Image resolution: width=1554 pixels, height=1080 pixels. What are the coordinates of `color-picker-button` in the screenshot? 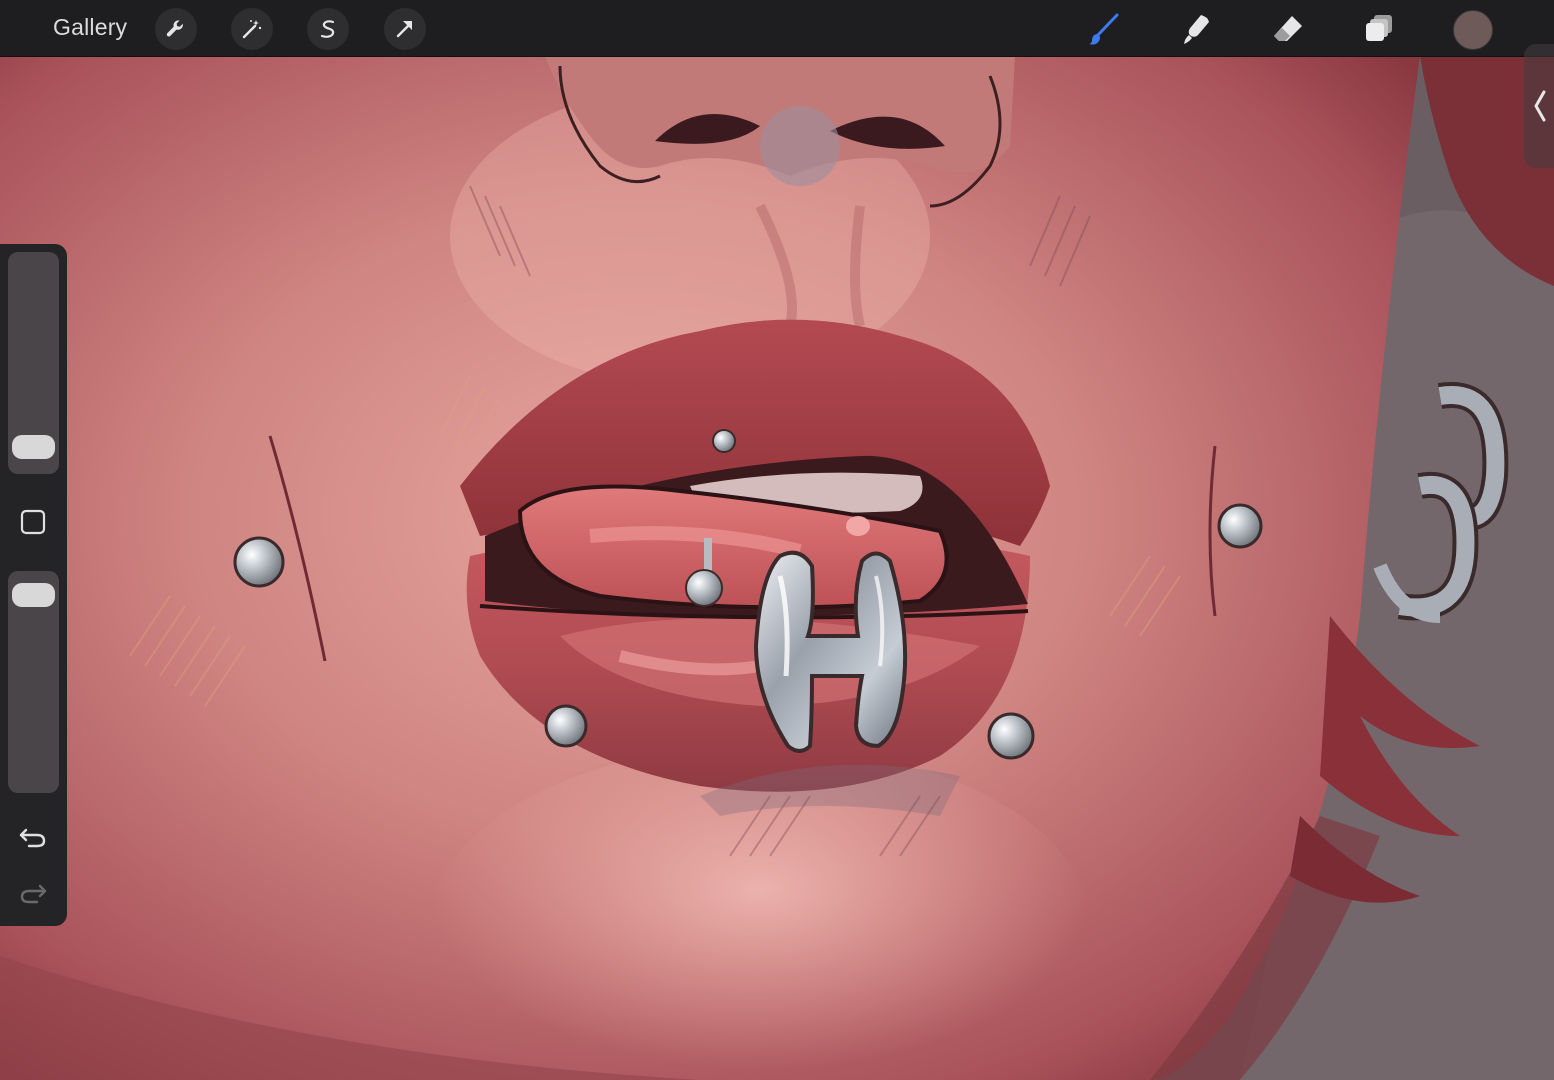 It's located at (1473, 30).